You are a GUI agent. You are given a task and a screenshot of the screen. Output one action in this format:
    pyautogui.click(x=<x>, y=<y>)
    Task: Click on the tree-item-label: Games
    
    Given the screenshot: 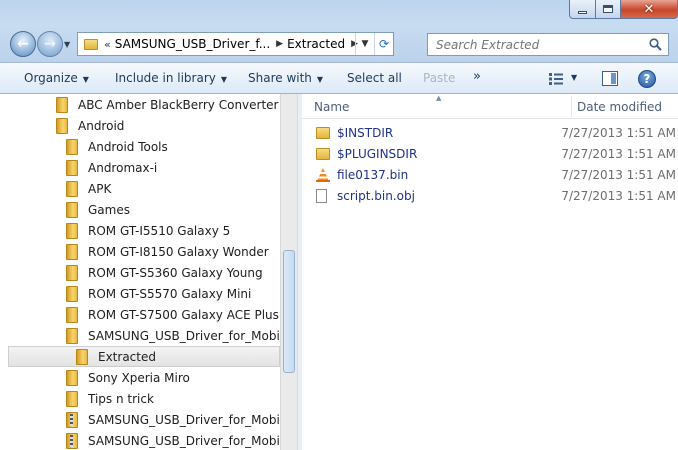 What is the action you would take?
    pyautogui.click(x=109, y=209)
    